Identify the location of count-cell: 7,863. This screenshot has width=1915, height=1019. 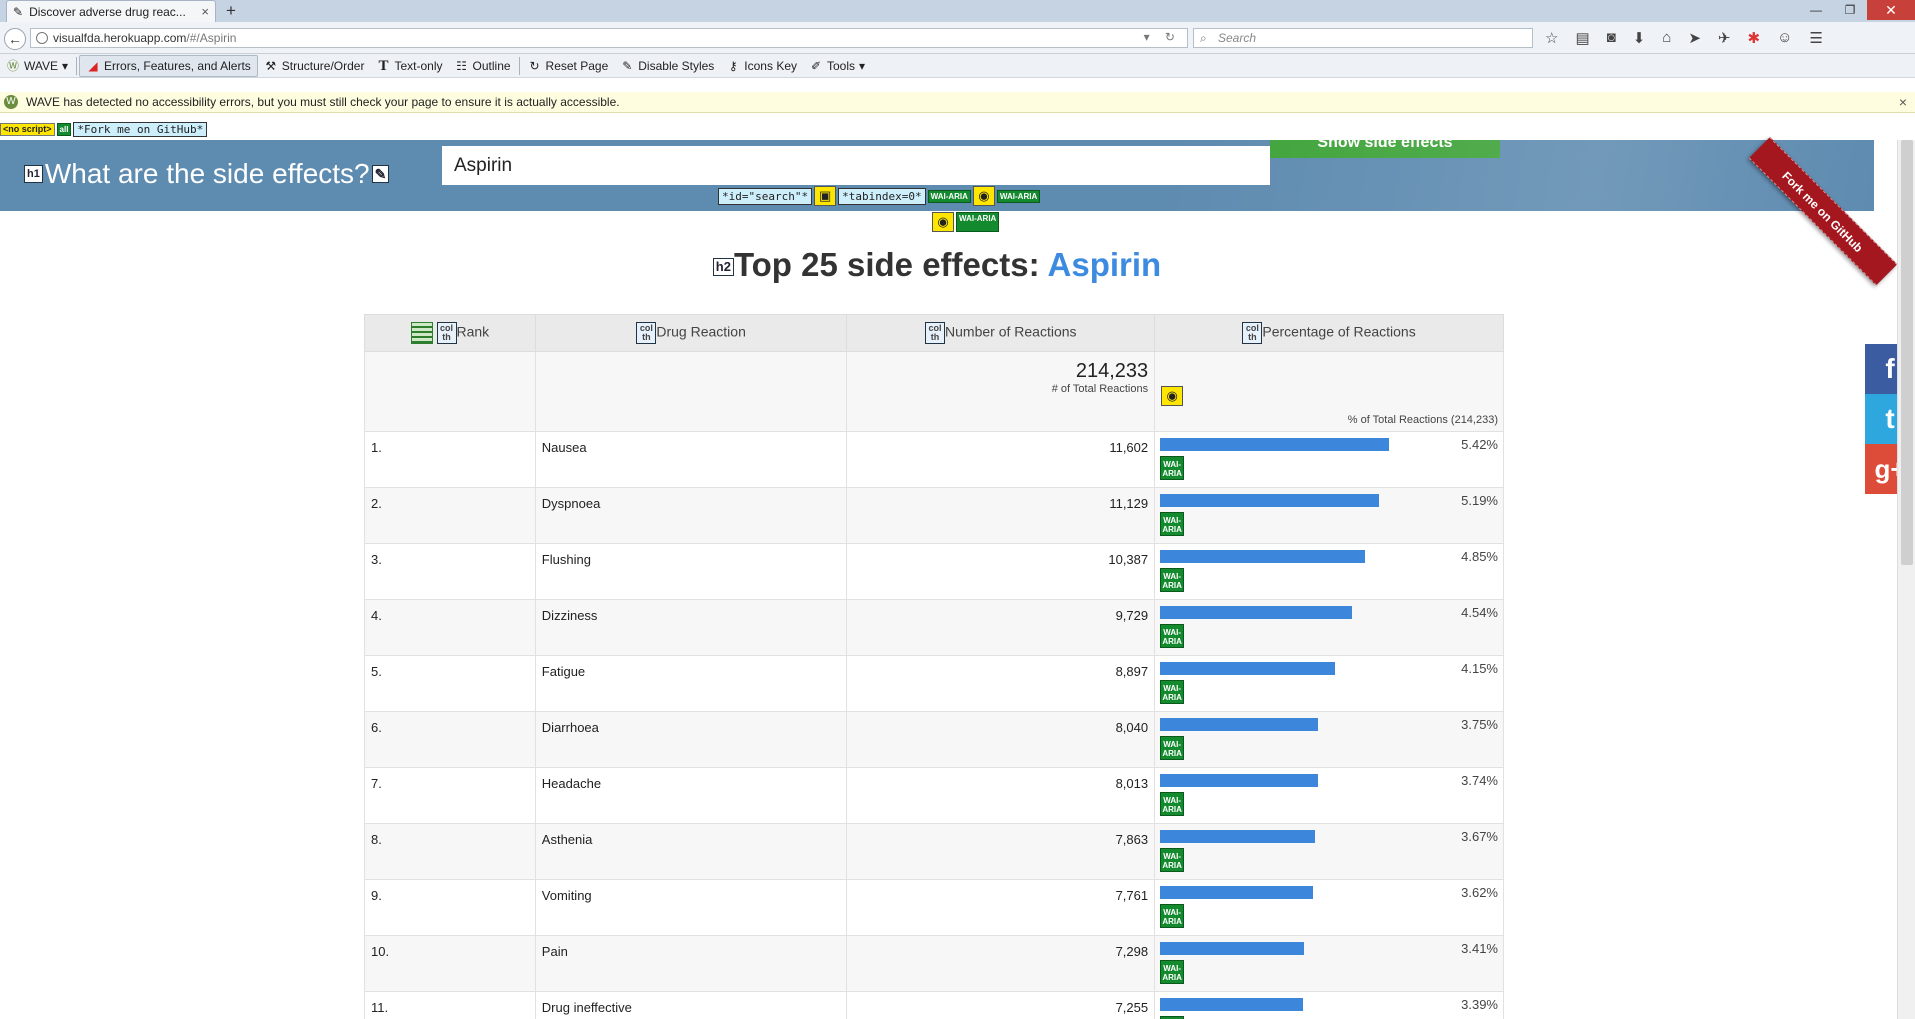
(1001, 851).